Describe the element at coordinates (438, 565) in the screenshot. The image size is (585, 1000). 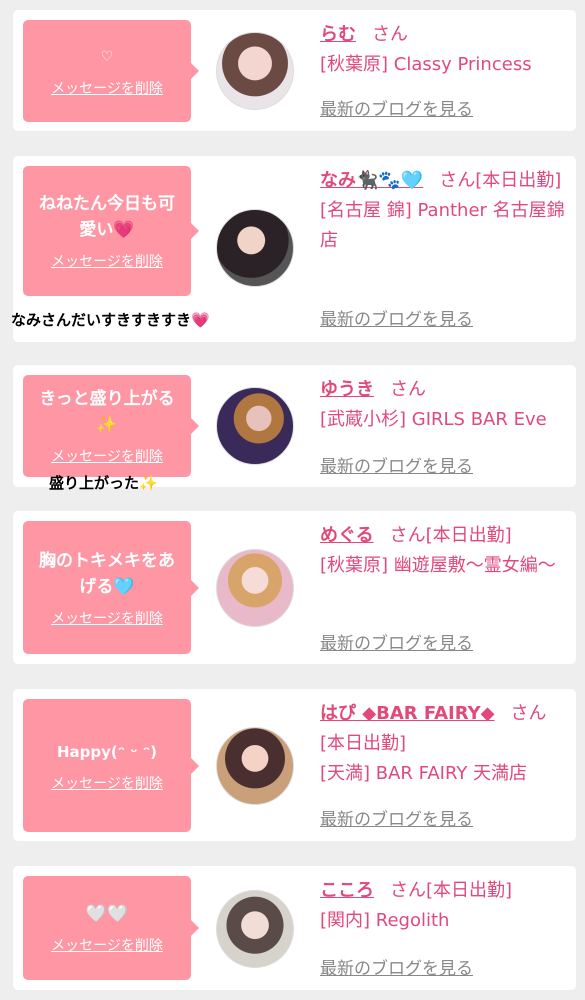
I see `shop-text: [秋葉原] 幽遊屋敷〜霊女編〜` at that location.